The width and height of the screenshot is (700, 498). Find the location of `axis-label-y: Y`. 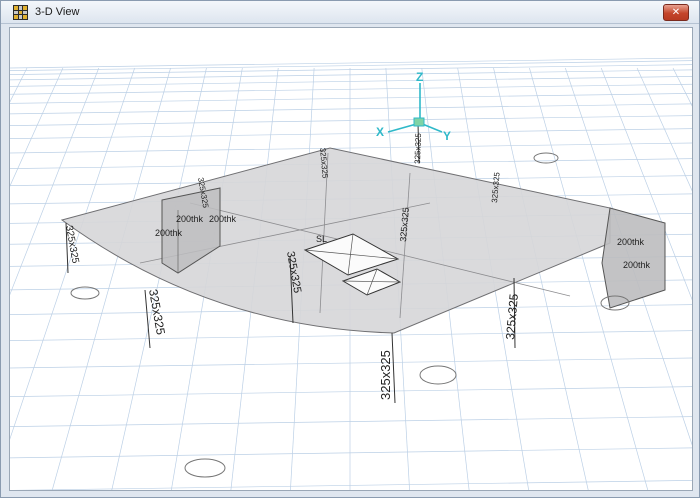

axis-label-y: Y is located at coordinates (447, 136).